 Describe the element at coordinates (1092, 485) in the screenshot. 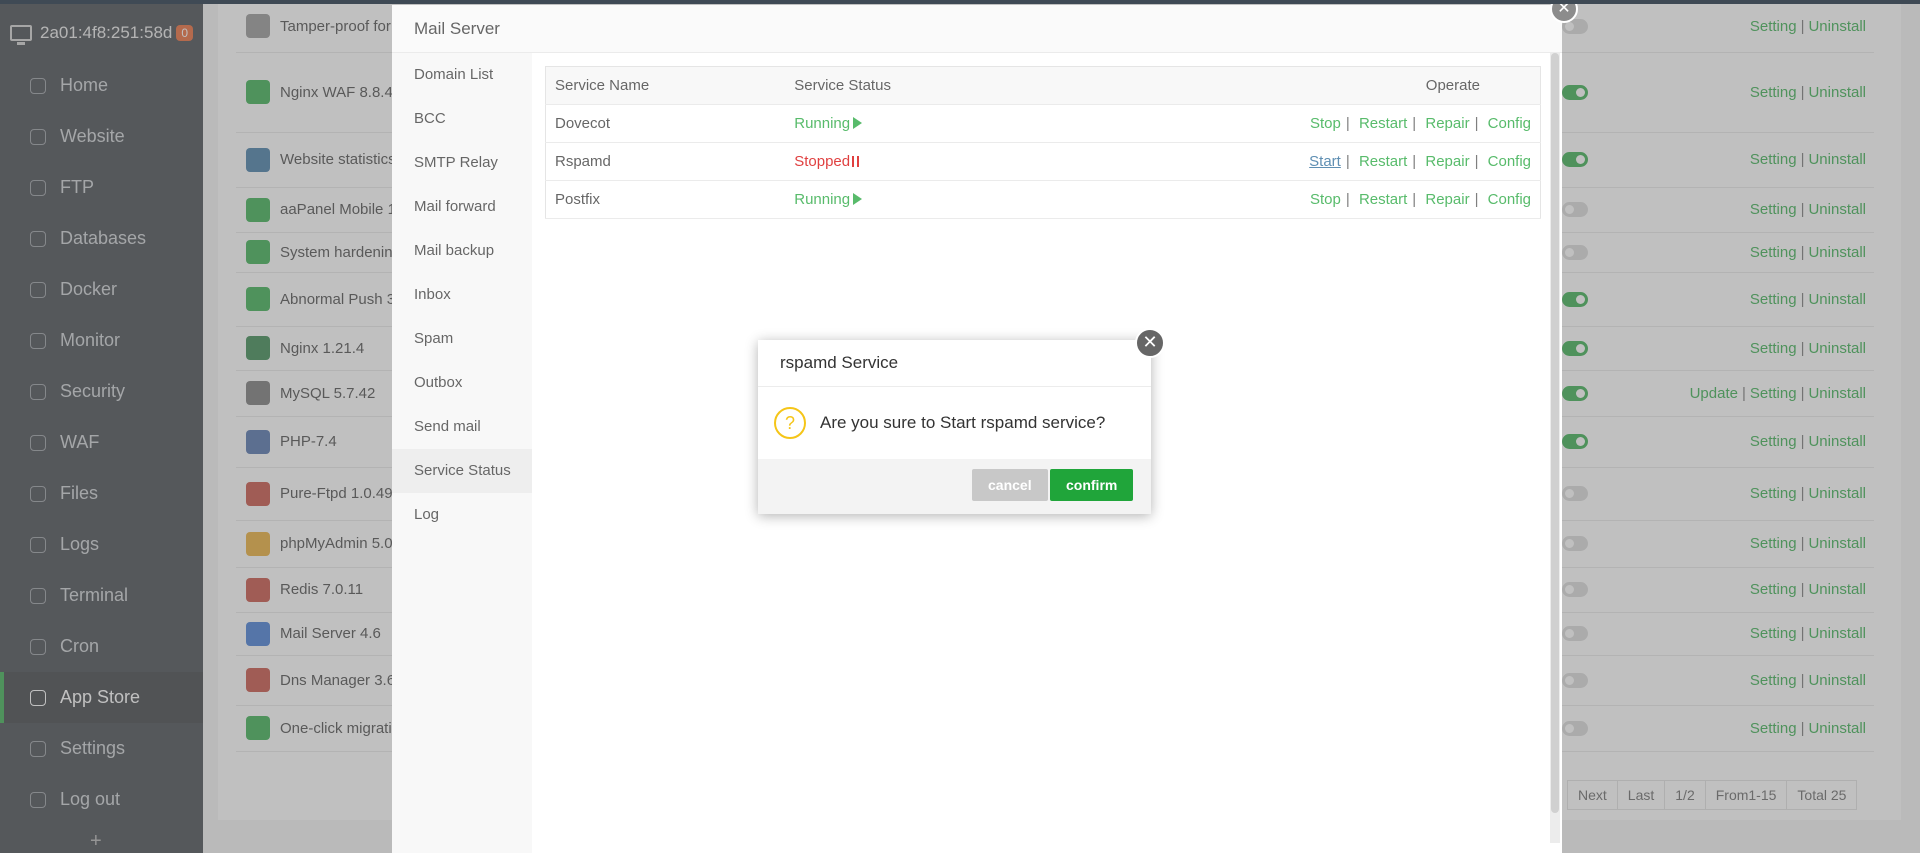

I see `confirm-button: confirm` at that location.